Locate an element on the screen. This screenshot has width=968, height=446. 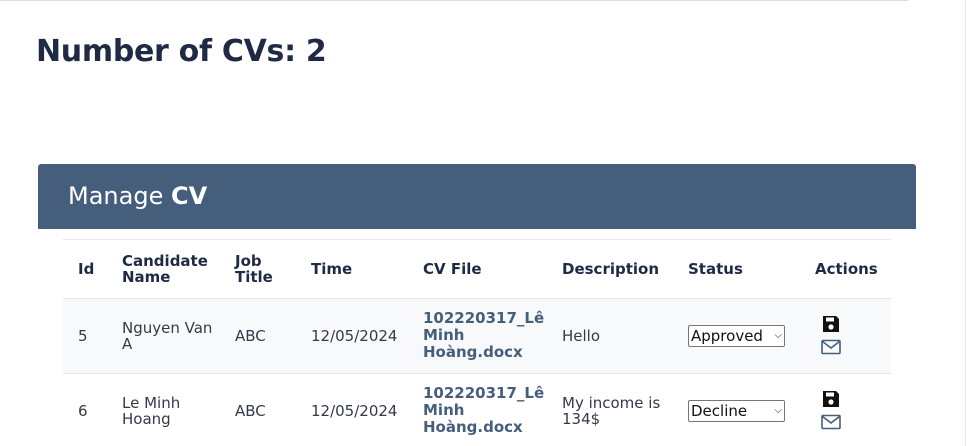
col-header-cv-file: CV File is located at coordinates (477, 269).